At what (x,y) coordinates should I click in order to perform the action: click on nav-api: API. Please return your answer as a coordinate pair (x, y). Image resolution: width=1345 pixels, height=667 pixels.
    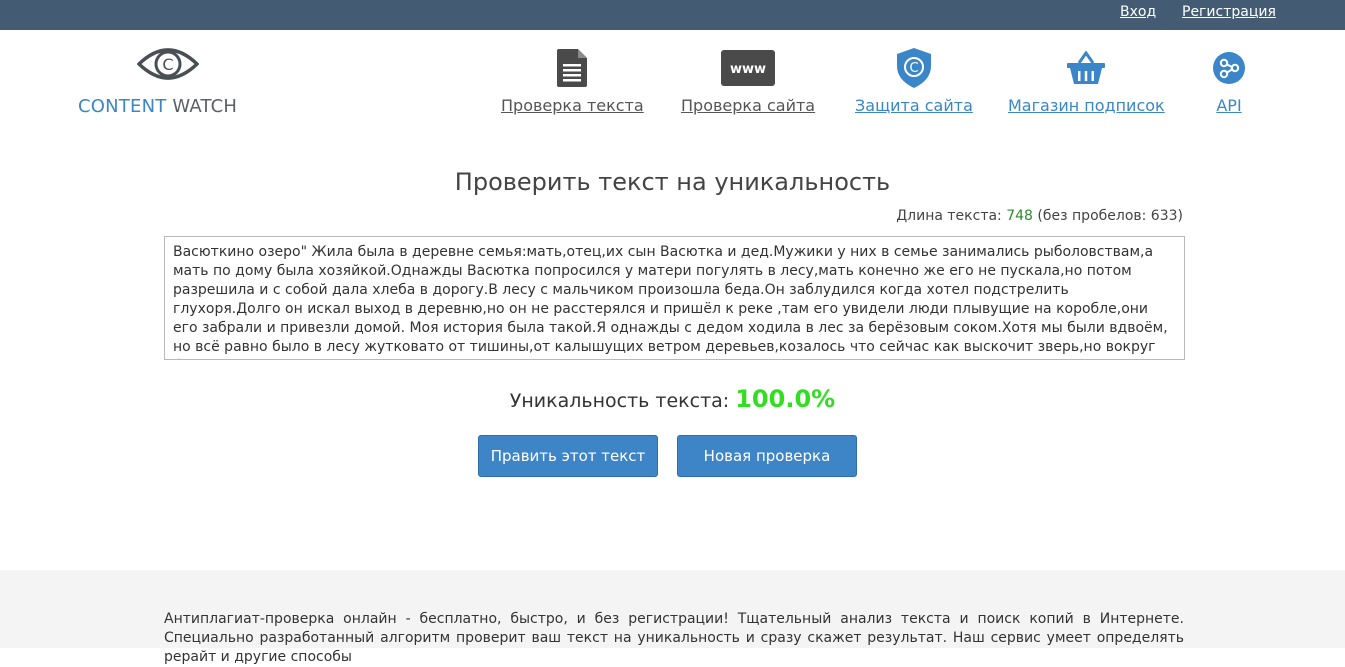
    Looking at the image, I should click on (1229, 80).